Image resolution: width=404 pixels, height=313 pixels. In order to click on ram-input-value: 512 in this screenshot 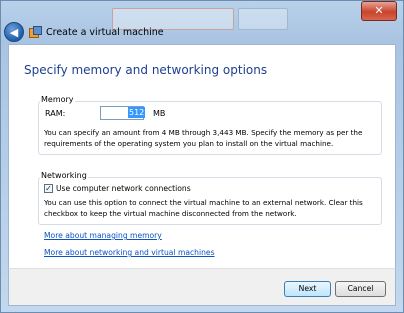, I will do `click(137, 112)`.